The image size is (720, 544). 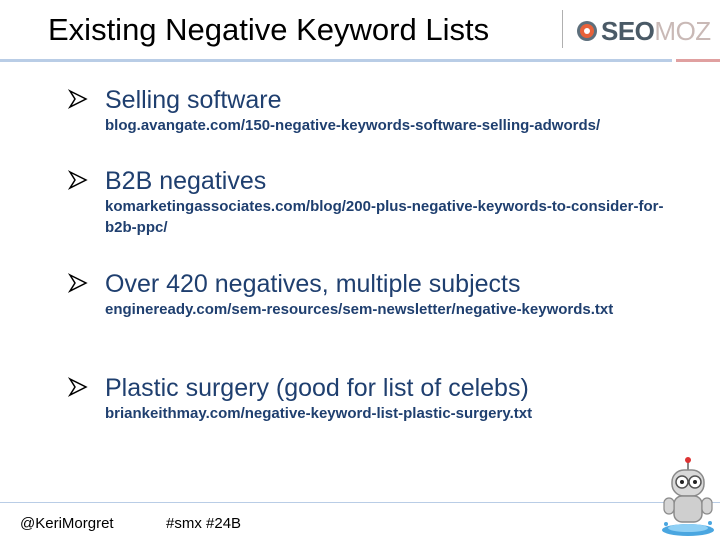 What do you see at coordinates (313, 284) in the screenshot?
I see `bullet-title: Over 420 negatives, multiple subjects` at bounding box center [313, 284].